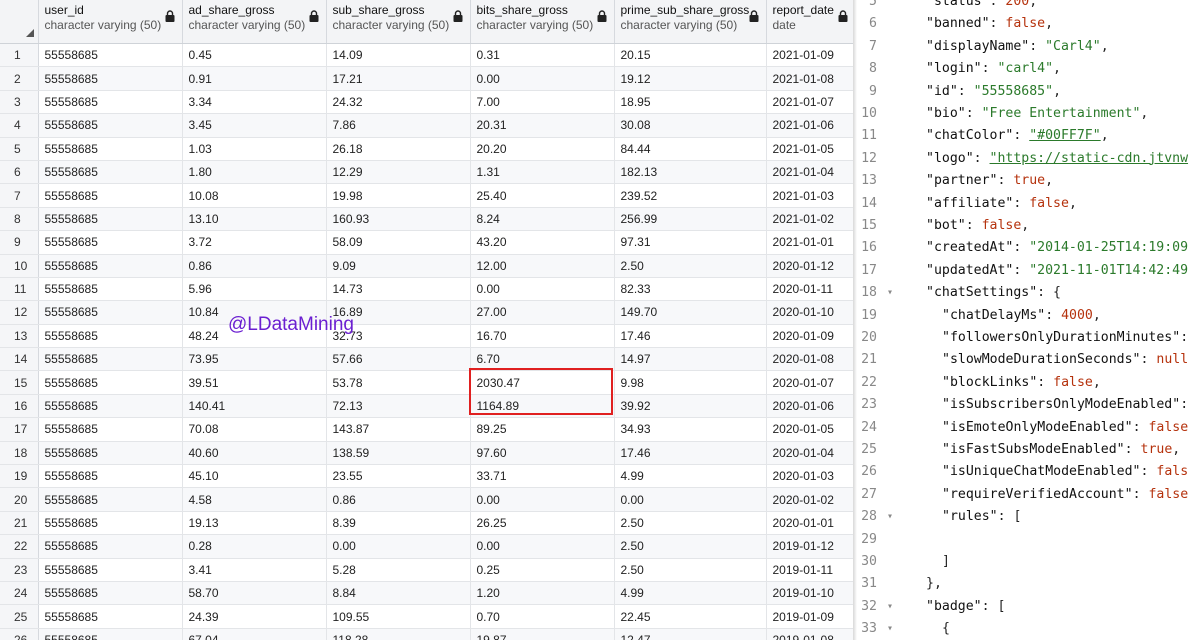 Image resolution: width=1200 pixels, height=640 pixels. Describe the element at coordinates (398, 289) in the screenshot. I see `cell-sub-share-gross: 14.73` at that location.